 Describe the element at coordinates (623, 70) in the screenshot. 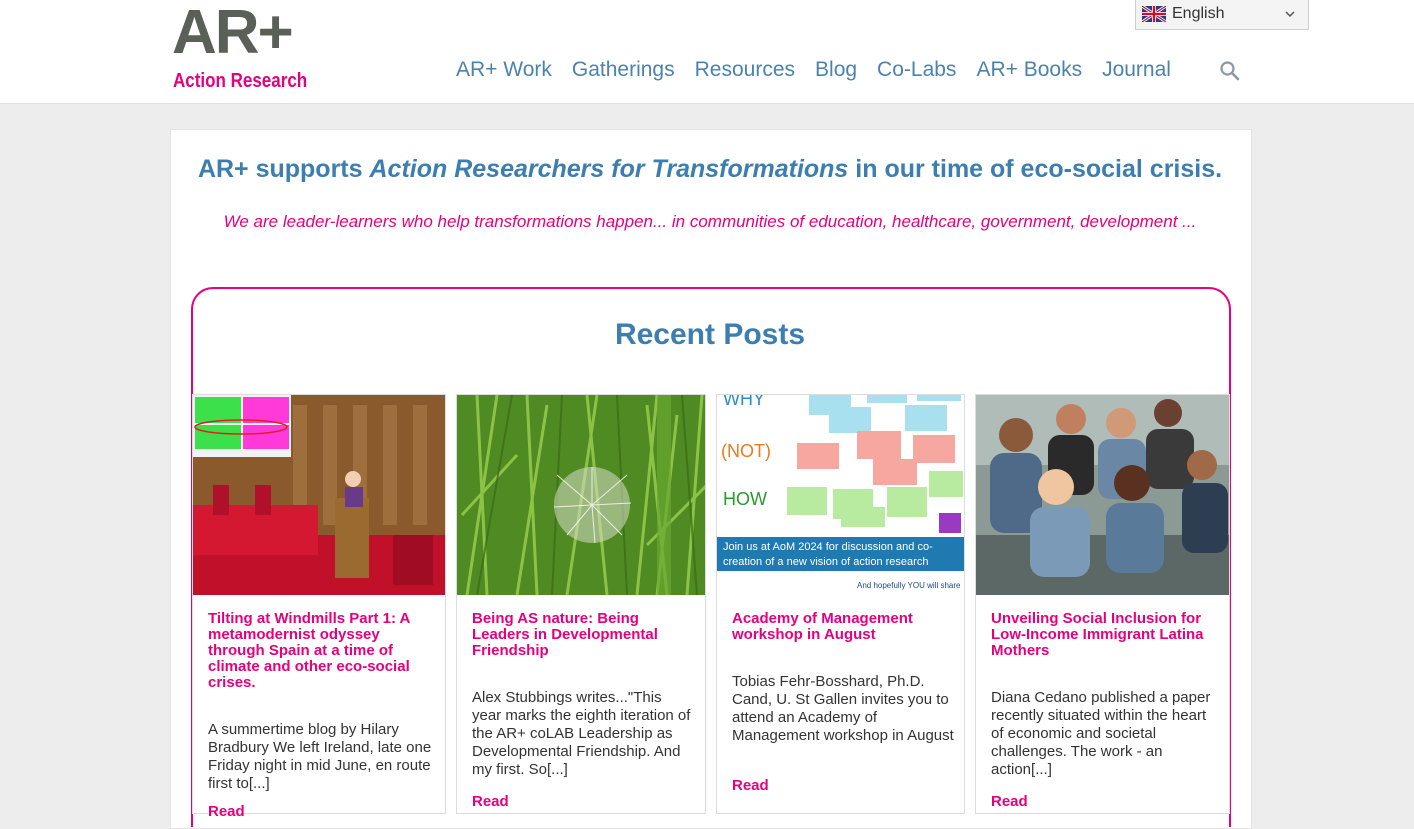

I see `nav-item-gatherings: Gatherings` at that location.